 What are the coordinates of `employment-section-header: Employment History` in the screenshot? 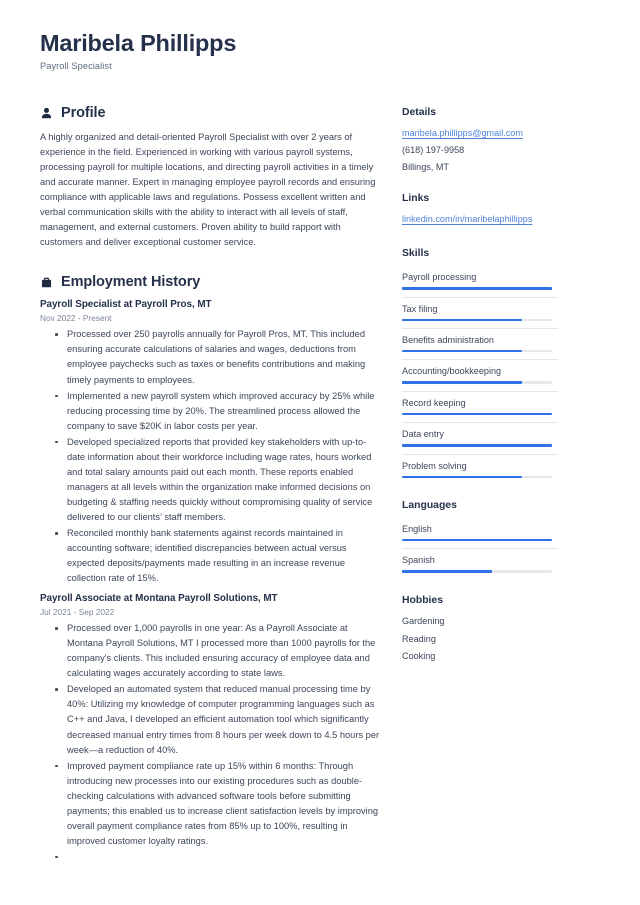 It's located at (210, 282).